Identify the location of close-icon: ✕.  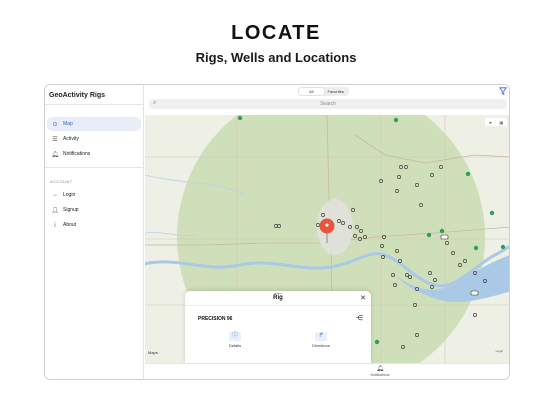
(363, 298).